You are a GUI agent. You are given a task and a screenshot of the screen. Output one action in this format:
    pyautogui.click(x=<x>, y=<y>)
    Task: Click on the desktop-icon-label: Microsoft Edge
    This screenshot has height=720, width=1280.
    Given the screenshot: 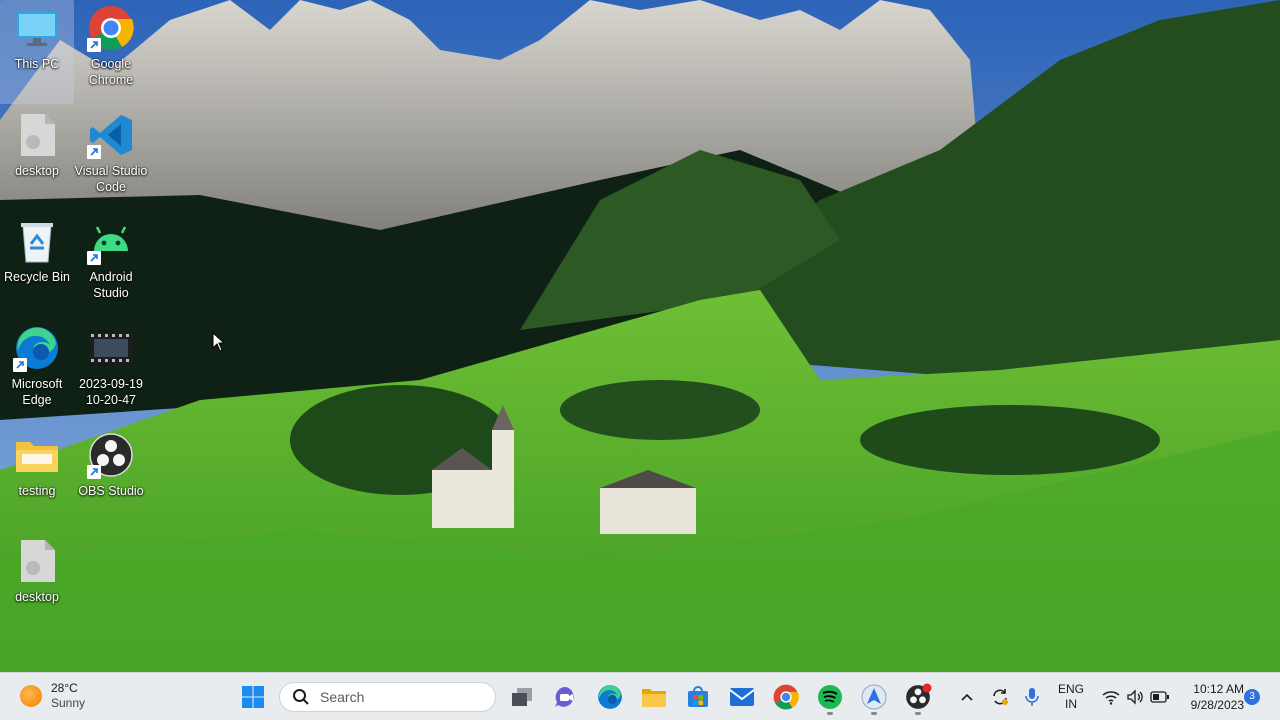 What is the action you would take?
    pyautogui.click(x=37, y=392)
    